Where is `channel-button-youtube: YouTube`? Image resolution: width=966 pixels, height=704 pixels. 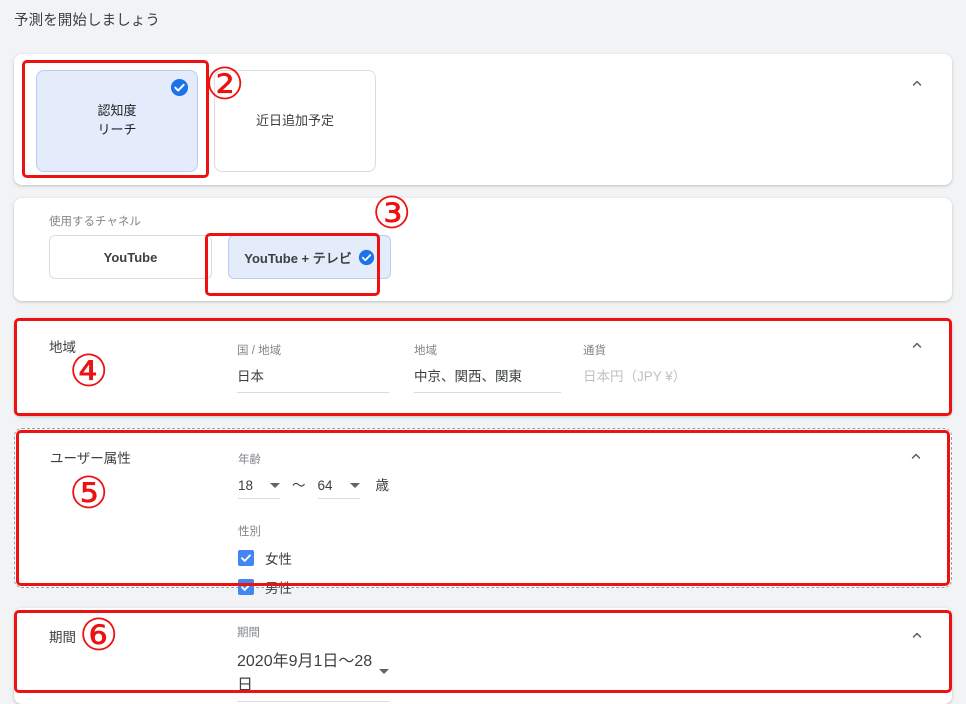 channel-button-youtube: YouTube is located at coordinates (130, 257).